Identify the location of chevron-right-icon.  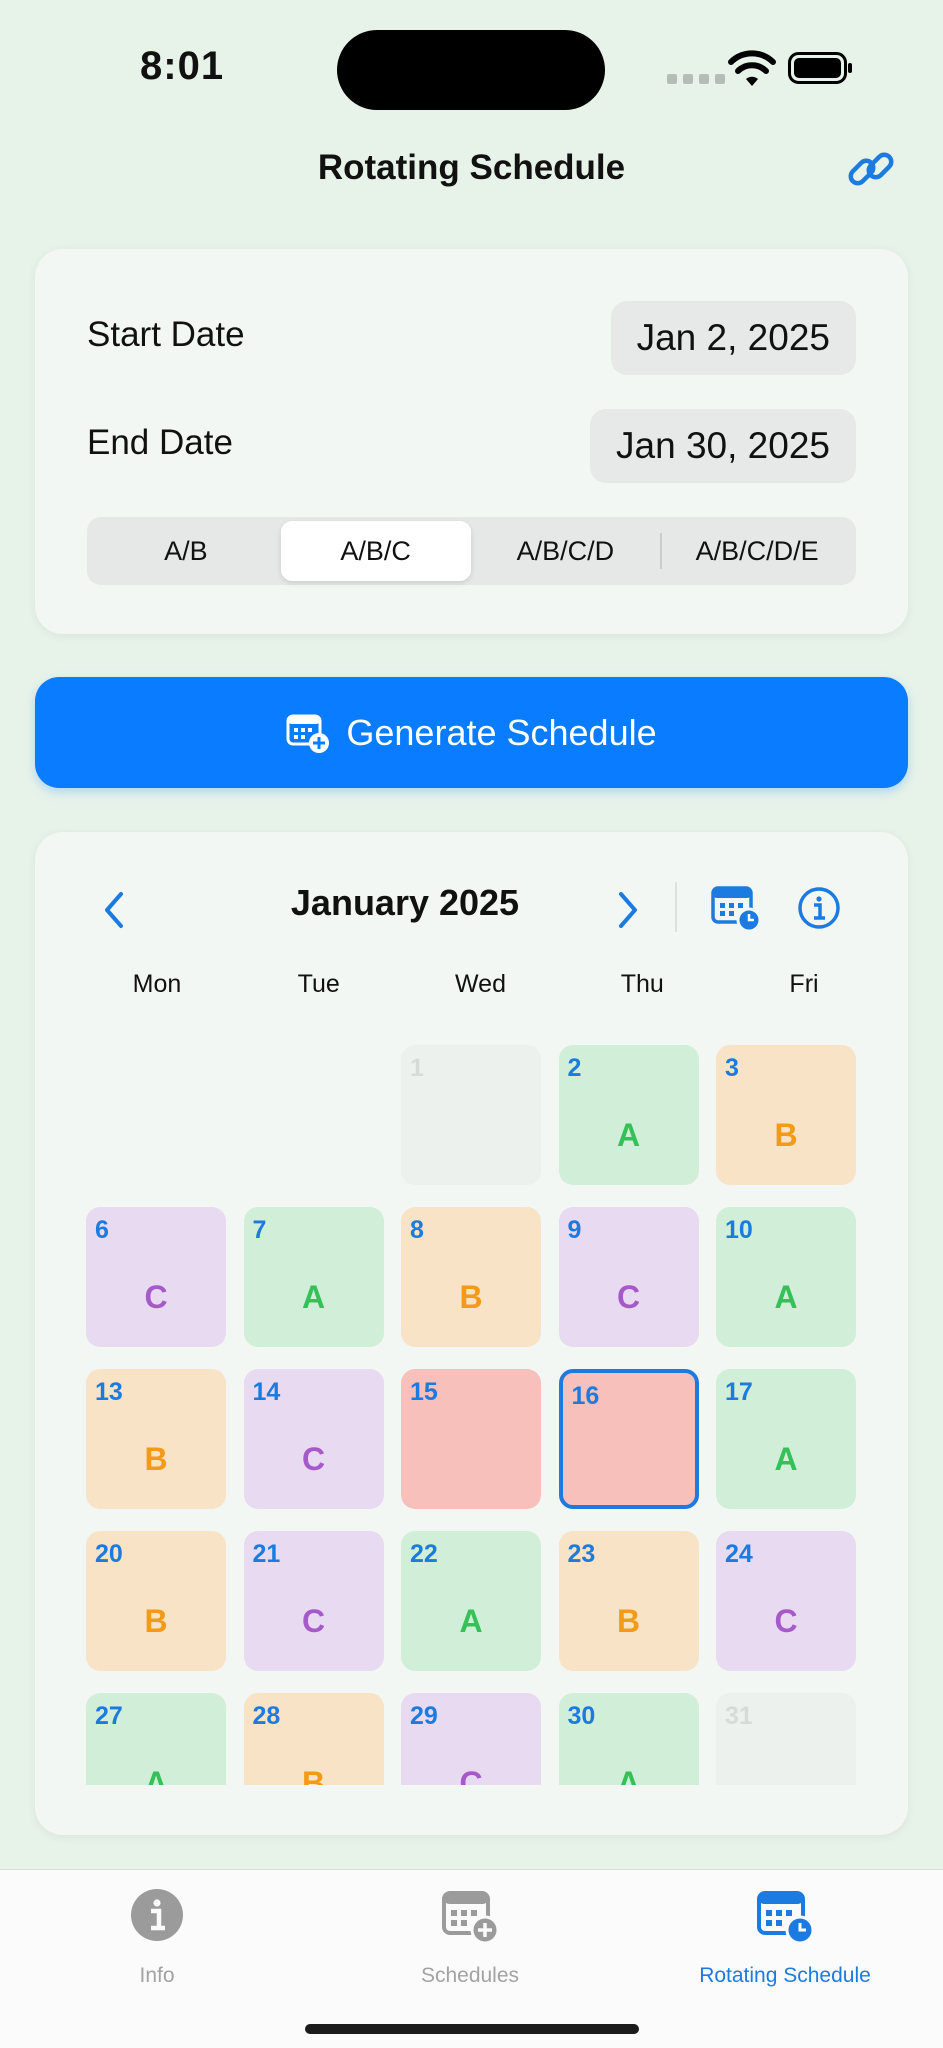
(628, 910).